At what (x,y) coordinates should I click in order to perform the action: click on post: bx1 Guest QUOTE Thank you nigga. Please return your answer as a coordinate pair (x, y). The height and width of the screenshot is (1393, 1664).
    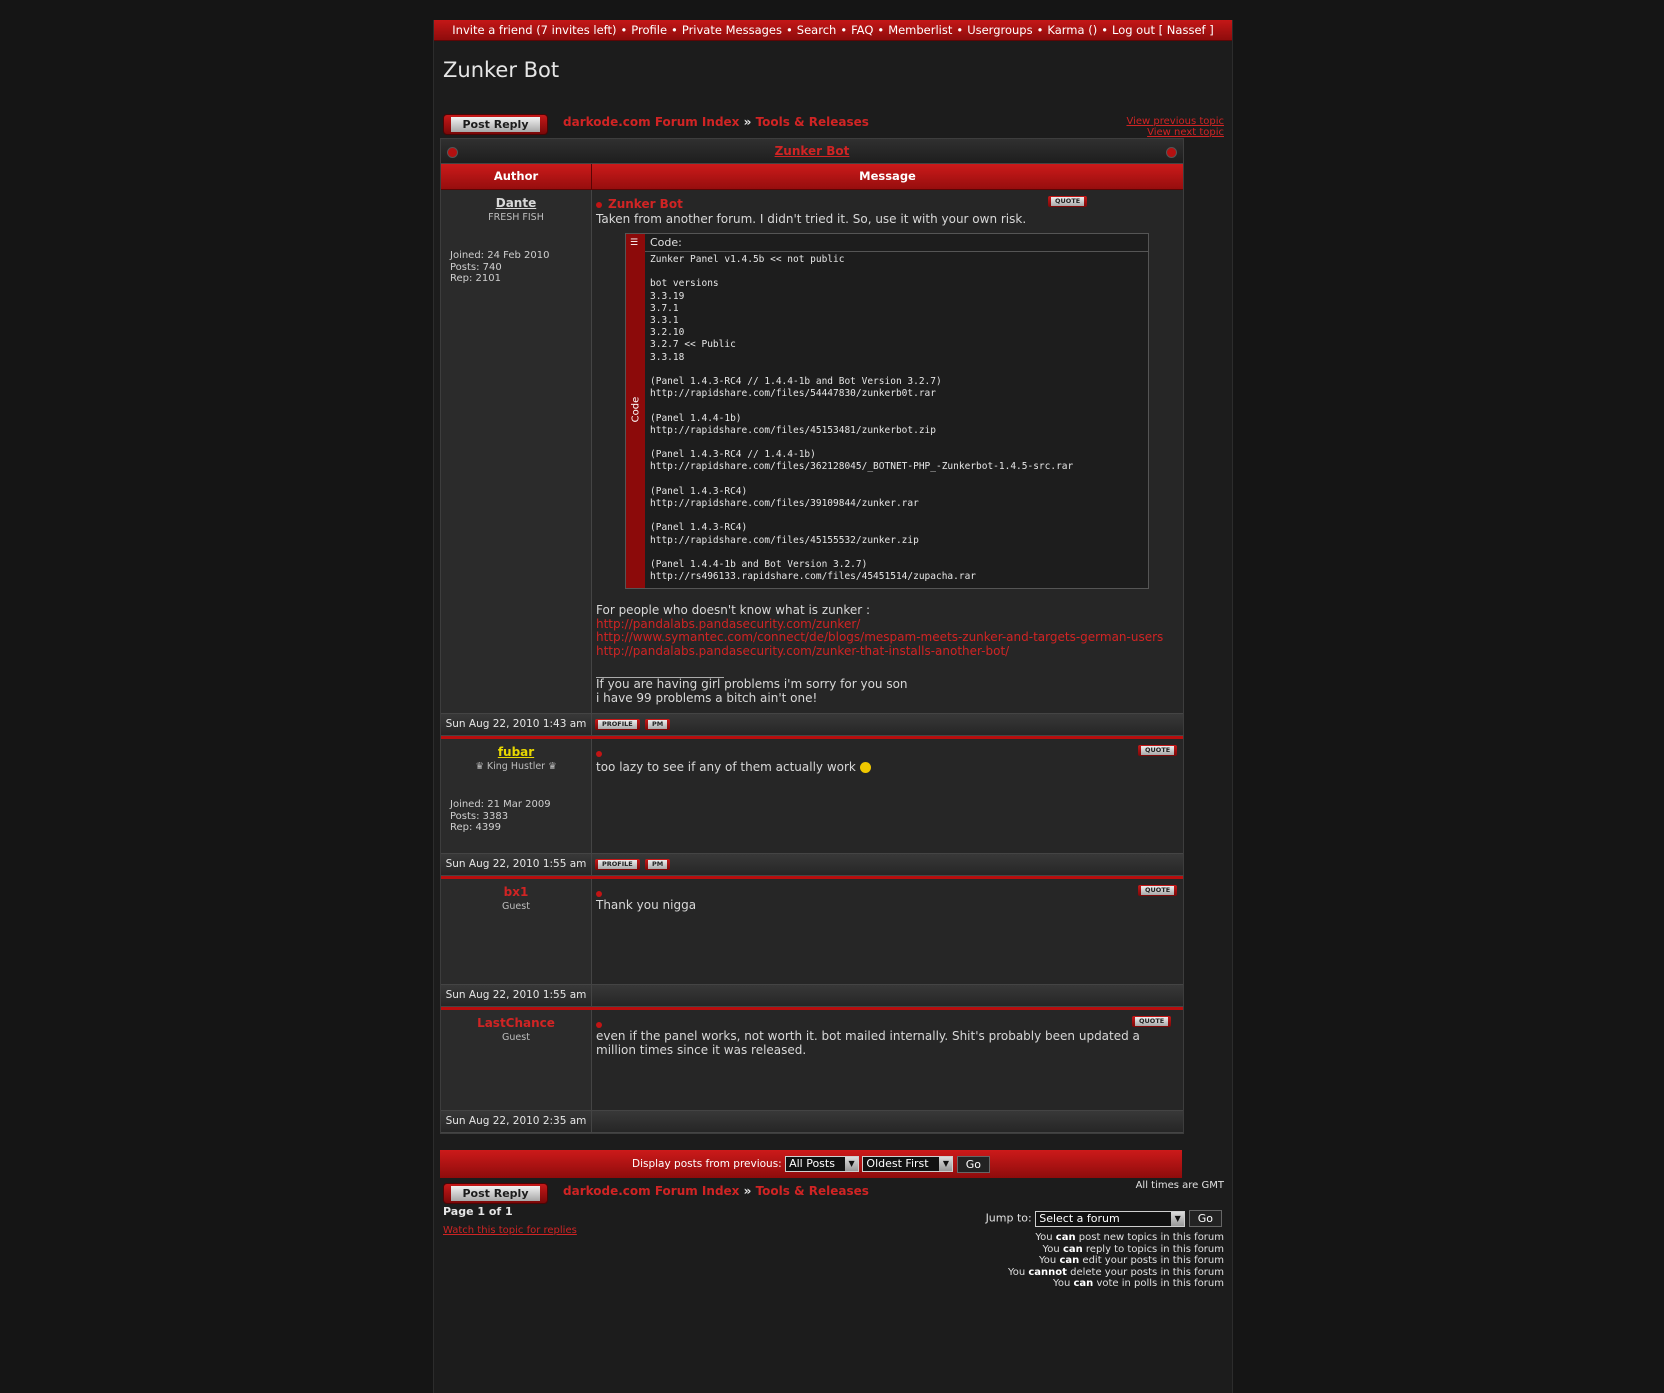
    Looking at the image, I should click on (812, 931).